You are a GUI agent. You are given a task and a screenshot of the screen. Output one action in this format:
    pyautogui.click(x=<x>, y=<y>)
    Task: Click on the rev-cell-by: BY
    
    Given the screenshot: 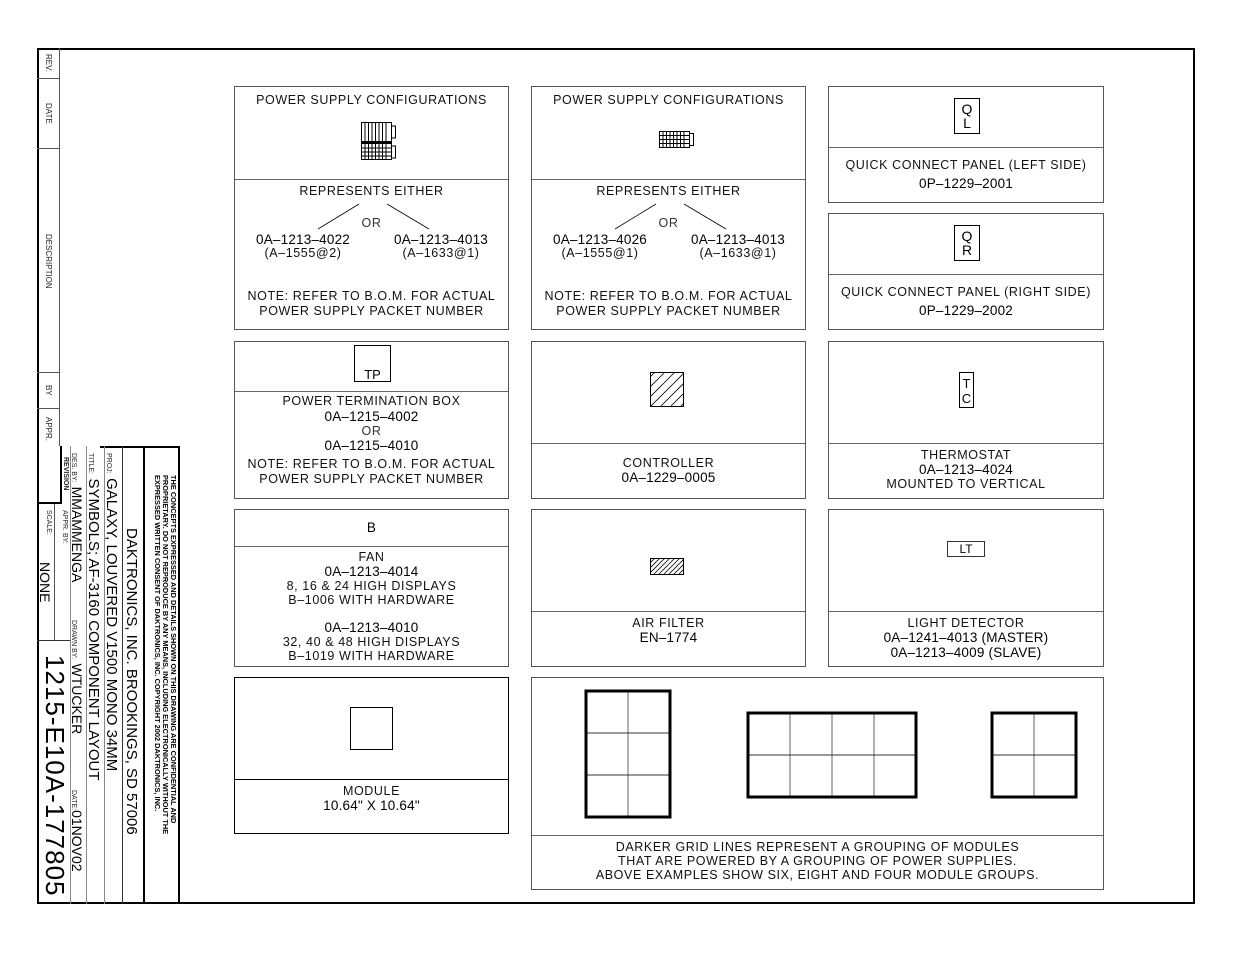 What is the action you would take?
    pyautogui.click(x=48, y=391)
    